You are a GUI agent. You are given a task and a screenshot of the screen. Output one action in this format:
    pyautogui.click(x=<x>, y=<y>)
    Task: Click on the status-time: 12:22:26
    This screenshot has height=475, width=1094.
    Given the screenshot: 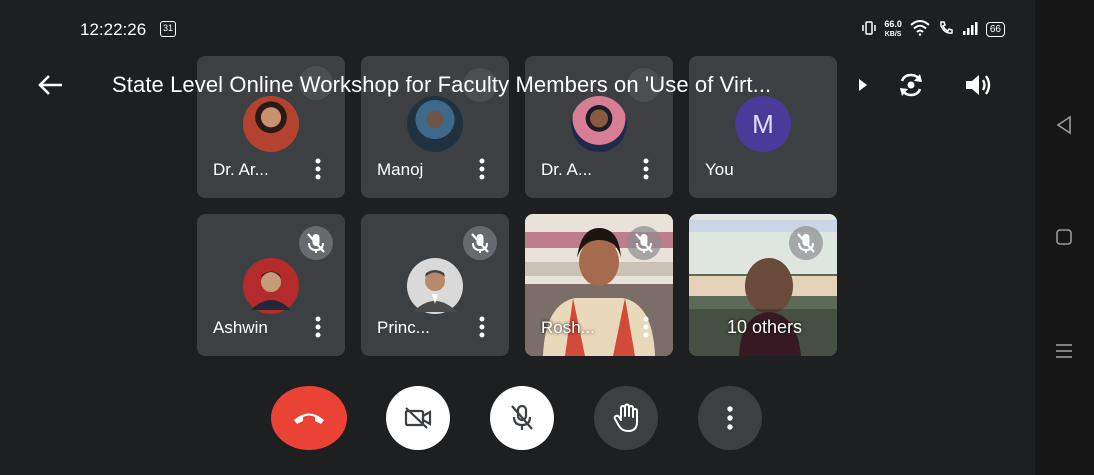 What is the action you would take?
    pyautogui.click(x=113, y=29)
    